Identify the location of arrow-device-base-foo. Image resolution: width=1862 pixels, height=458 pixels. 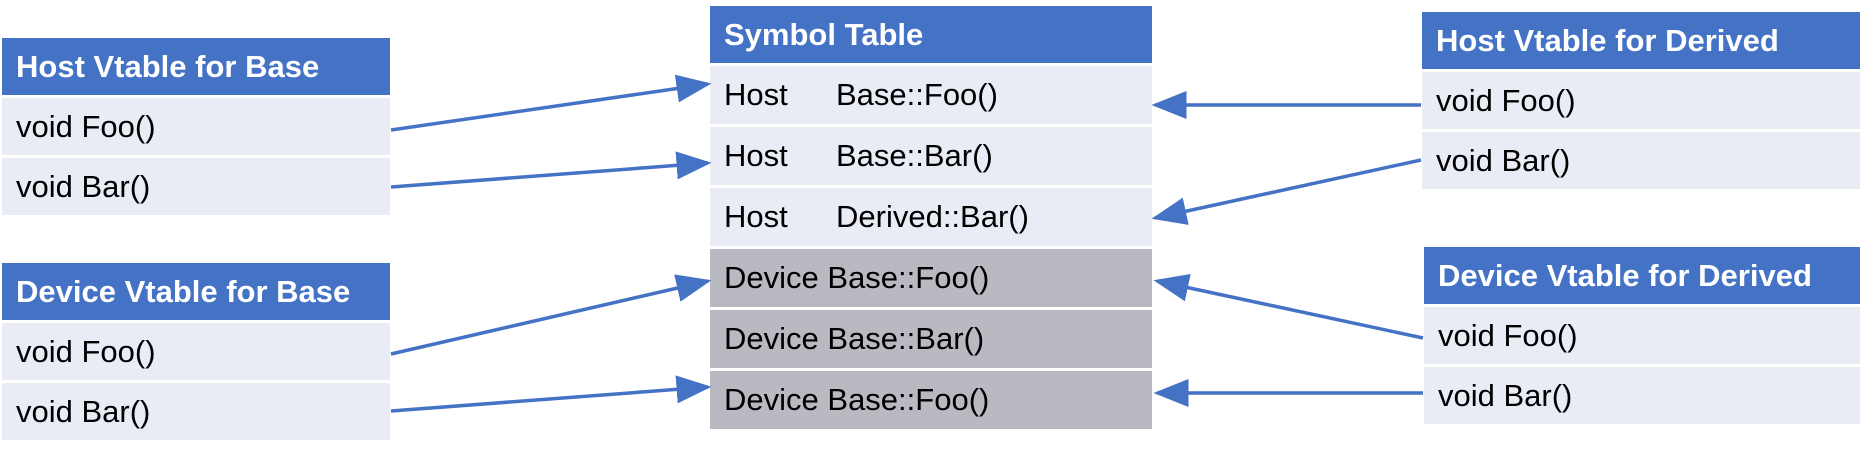
(551, 315).